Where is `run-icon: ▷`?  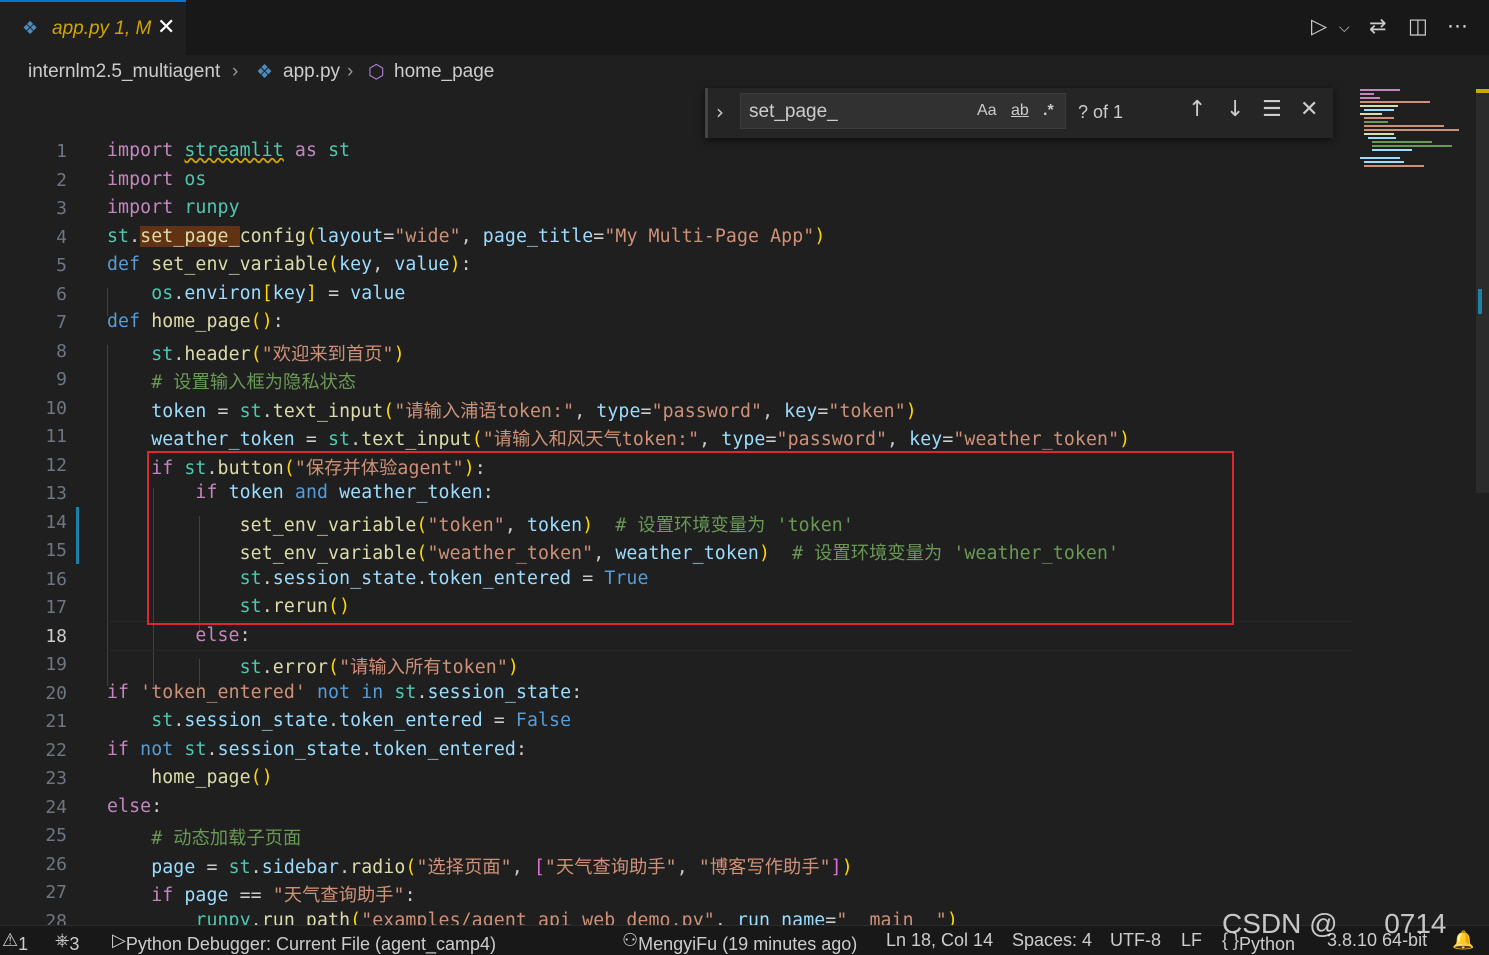 run-icon: ▷ is located at coordinates (1319, 26).